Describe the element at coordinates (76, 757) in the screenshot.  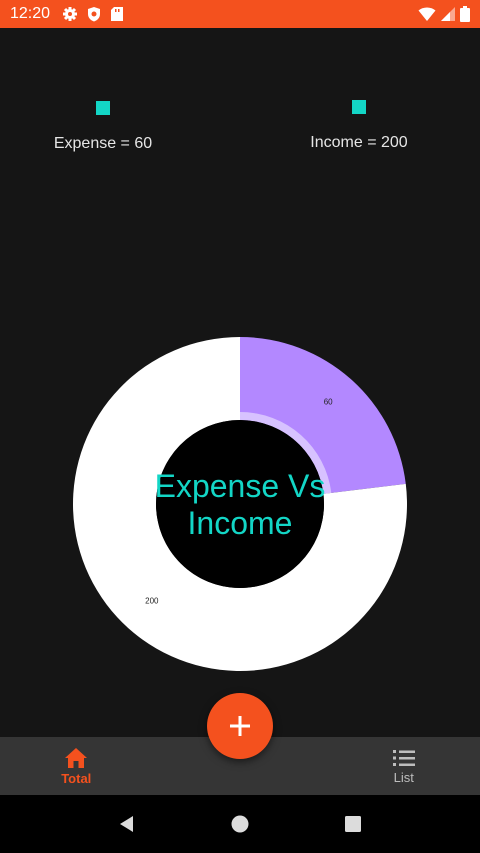
I see `home-icon` at that location.